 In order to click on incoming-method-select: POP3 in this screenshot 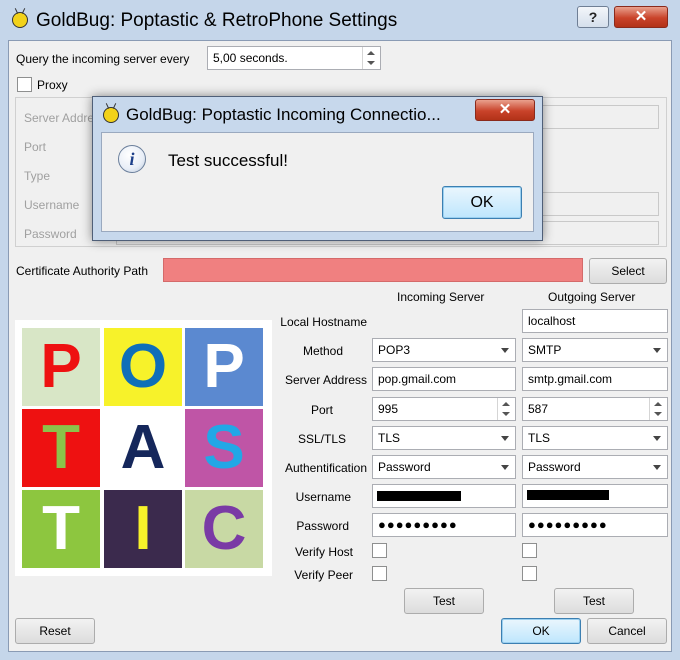, I will do `click(444, 350)`.